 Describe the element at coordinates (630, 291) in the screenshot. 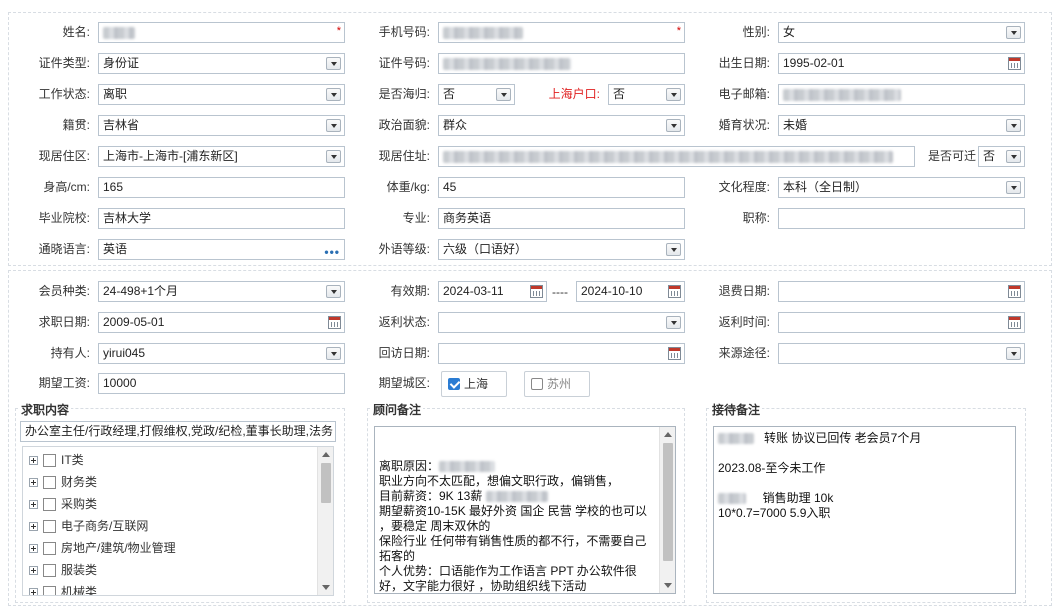

I see `valid-to-input: 2024-10-10` at that location.